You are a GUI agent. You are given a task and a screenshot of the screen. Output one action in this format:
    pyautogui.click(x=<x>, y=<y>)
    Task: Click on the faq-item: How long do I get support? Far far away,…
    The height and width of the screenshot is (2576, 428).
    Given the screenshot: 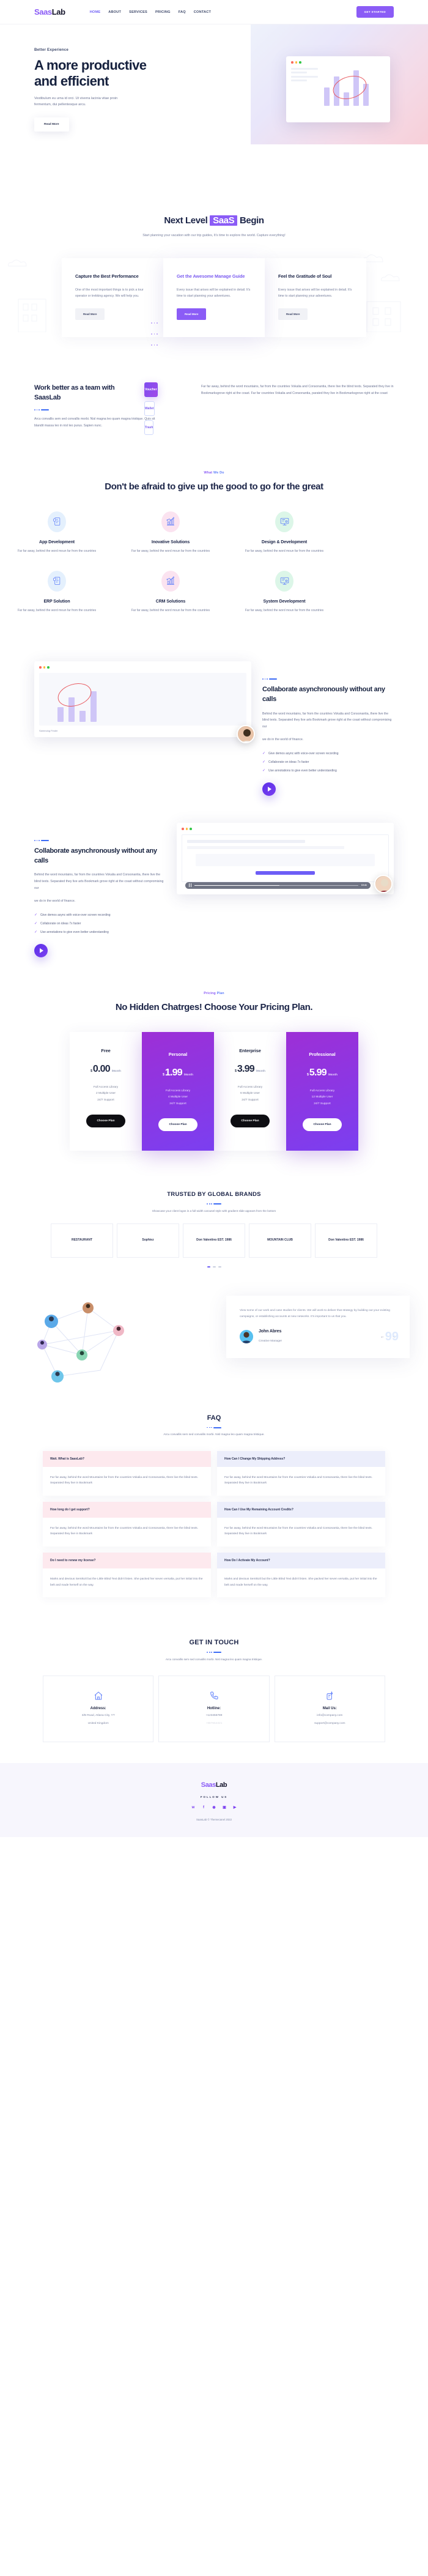 What is the action you would take?
    pyautogui.click(x=127, y=1523)
    